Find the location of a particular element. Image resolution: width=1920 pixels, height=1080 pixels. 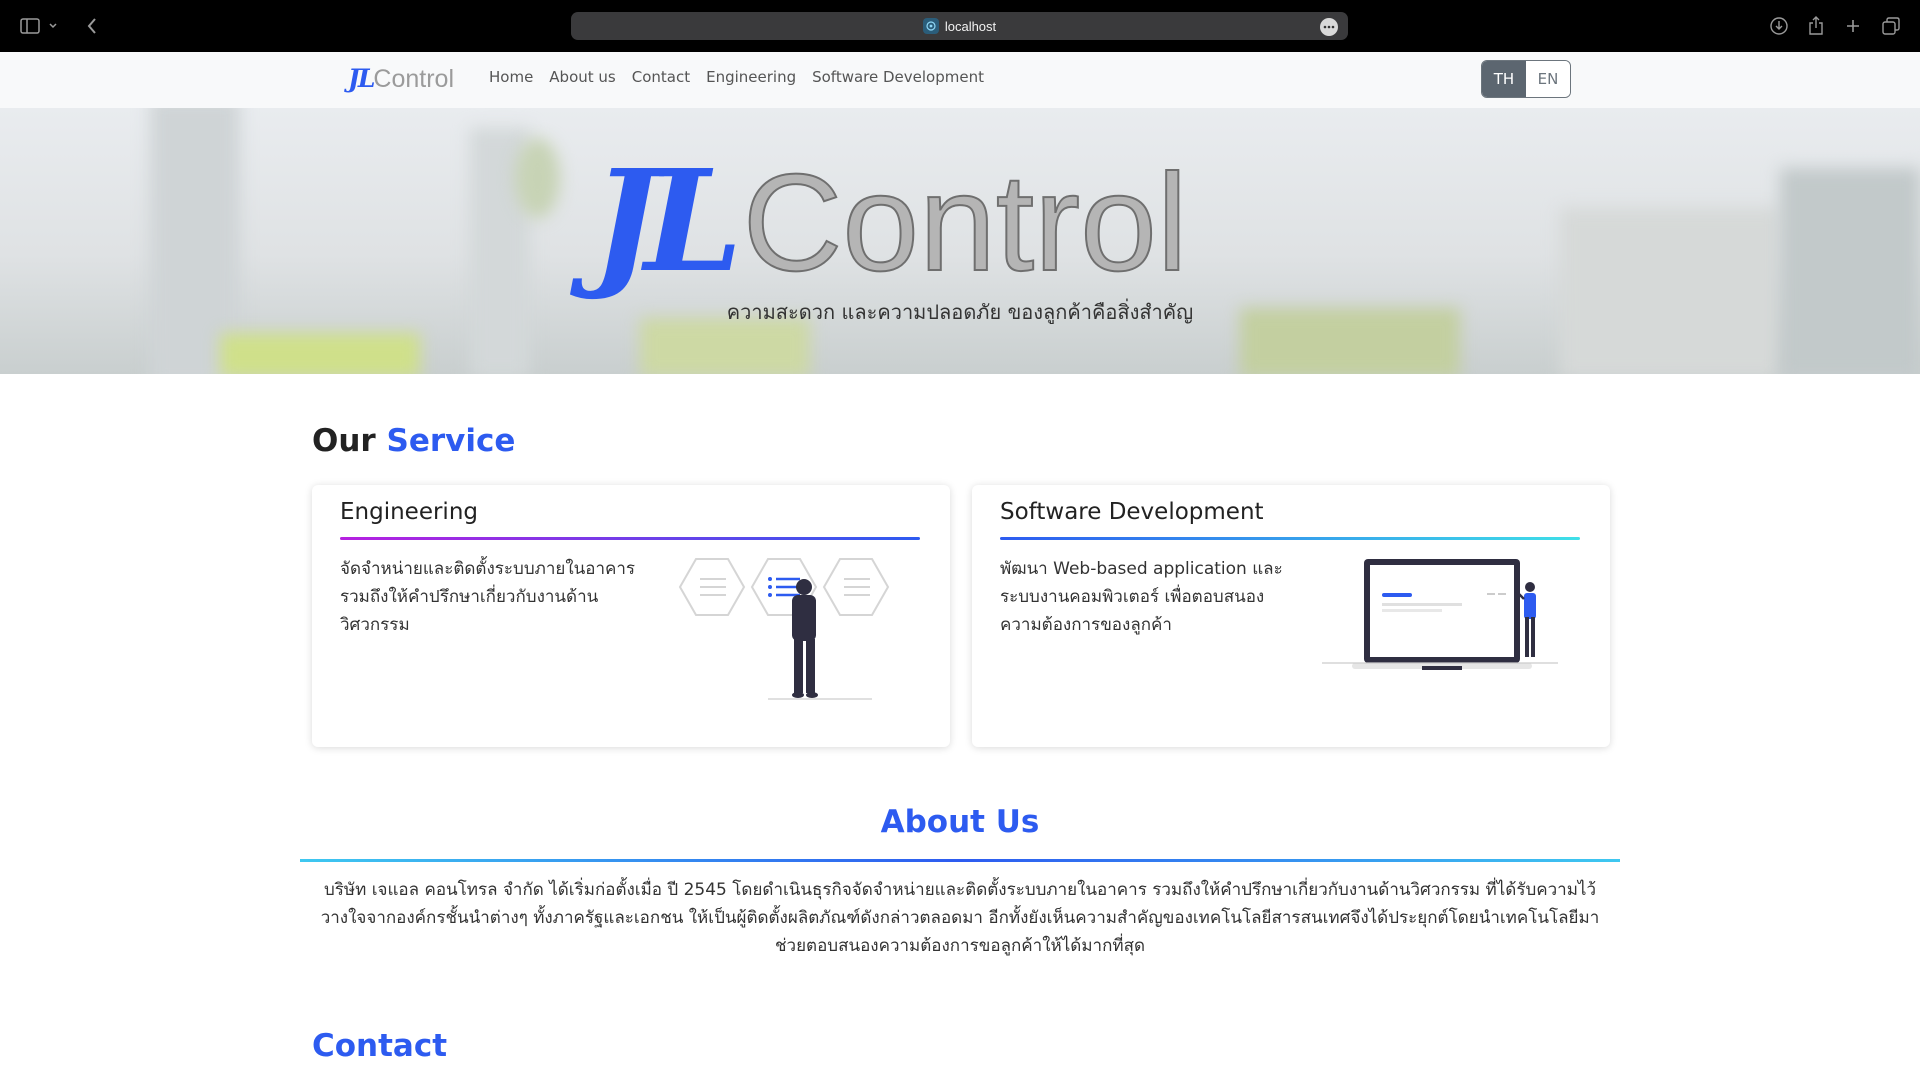

tabs-overview-icon is located at coordinates (1891, 26).